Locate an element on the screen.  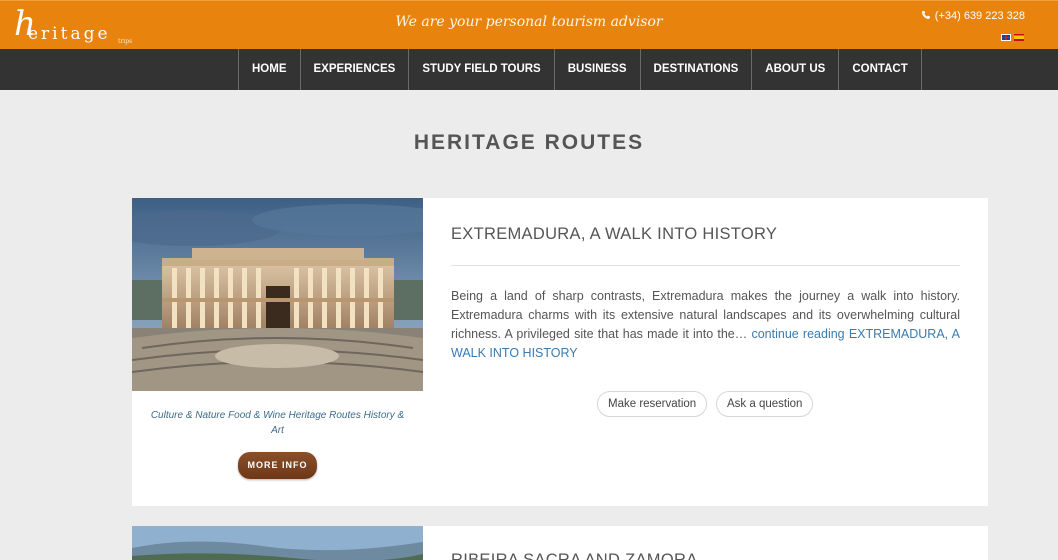
ask-question-button: Ask a question is located at coordinates (765, 404).